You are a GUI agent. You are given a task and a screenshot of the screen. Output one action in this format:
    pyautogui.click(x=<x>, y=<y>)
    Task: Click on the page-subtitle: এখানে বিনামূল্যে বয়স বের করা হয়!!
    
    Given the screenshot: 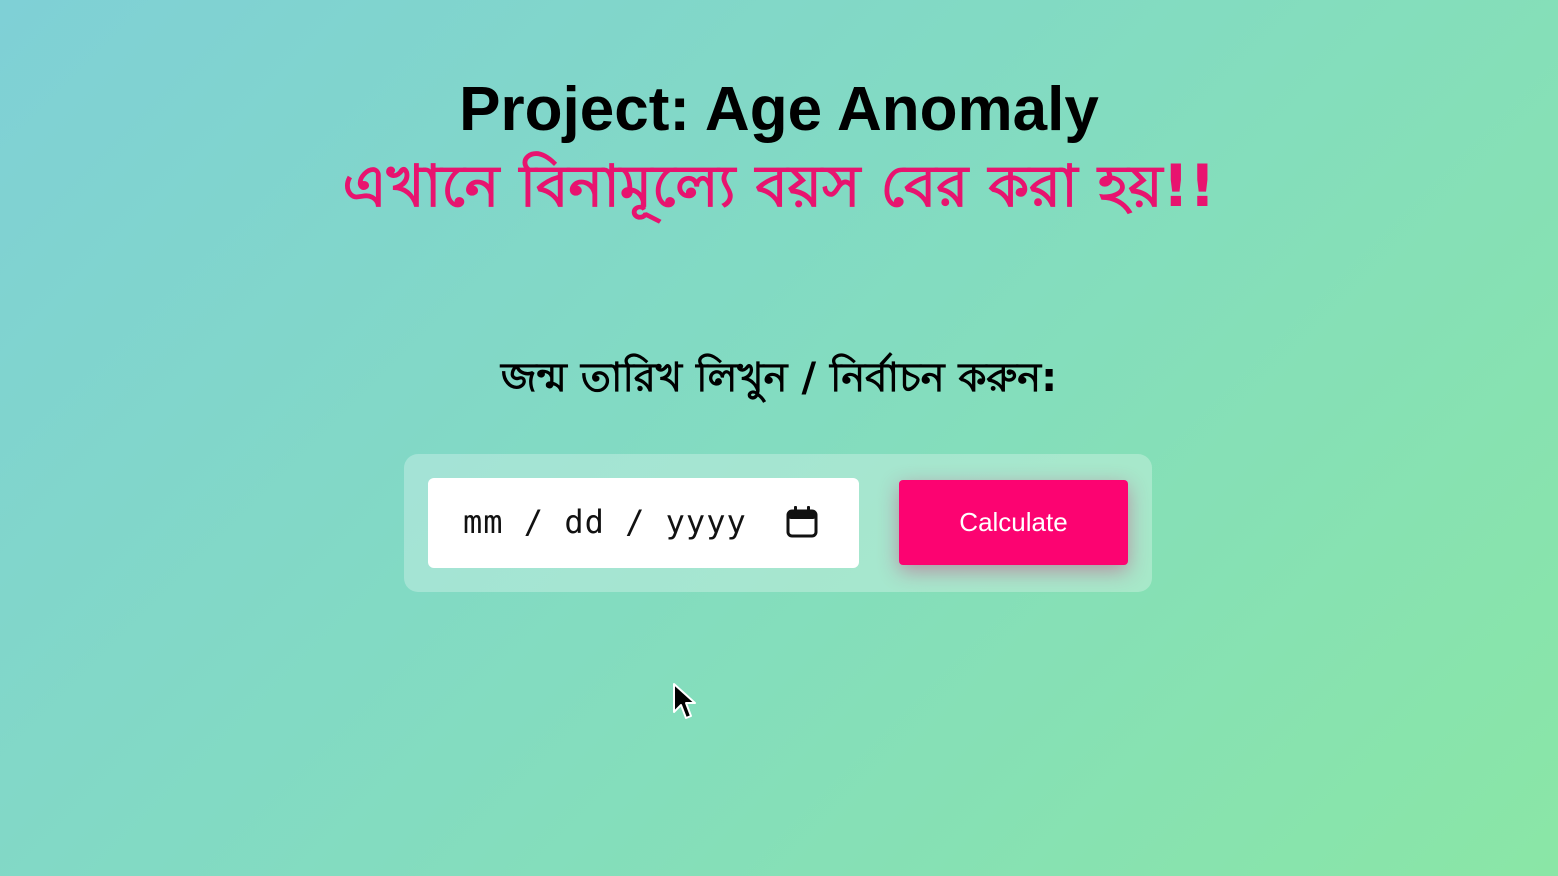 What is the action you would take?
    pyautogui.click(x=779, y=186)
    